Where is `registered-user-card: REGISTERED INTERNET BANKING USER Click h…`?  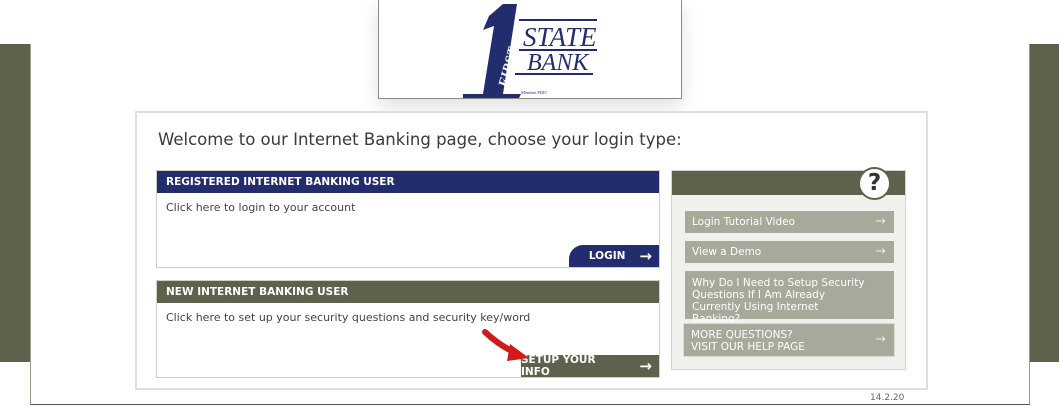 registered-user-card: REGISTERED INTERNET BANKING USER Click h… is located at coordinates (408, 219).